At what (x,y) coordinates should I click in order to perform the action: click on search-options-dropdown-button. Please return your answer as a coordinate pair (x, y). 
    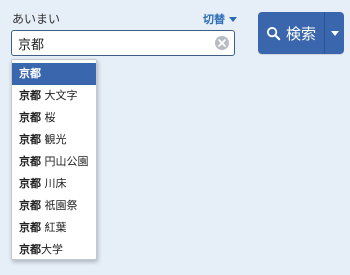
    Looking at the image, I should click on (334, 33).